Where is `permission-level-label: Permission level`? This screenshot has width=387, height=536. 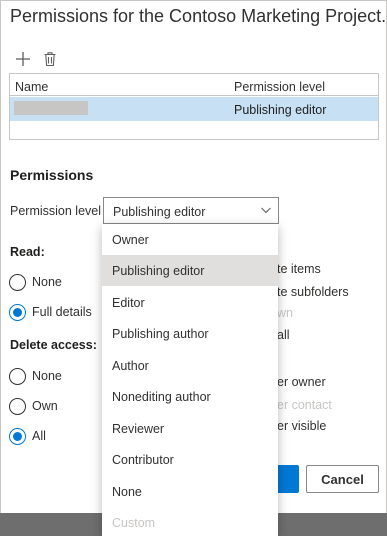
permission-level-label: Permission level is located at coordinates (56, 211).